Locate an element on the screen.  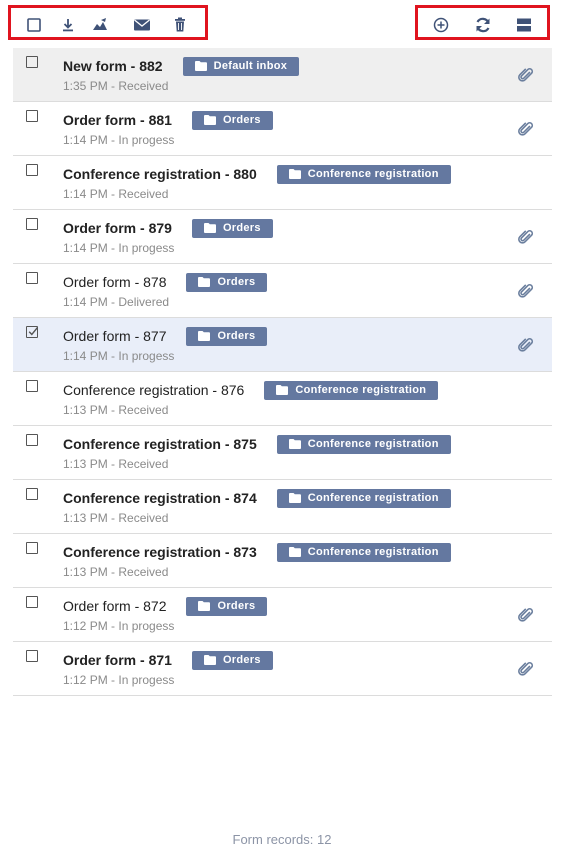
row-title: Conference registration - 874 is located at coordinates (160, 498).